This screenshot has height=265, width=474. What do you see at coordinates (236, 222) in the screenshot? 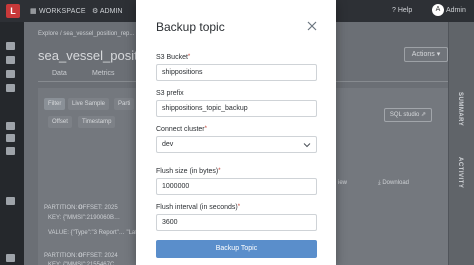
I see `flush-interval-input: 3600` at bounding box center [236, 222].